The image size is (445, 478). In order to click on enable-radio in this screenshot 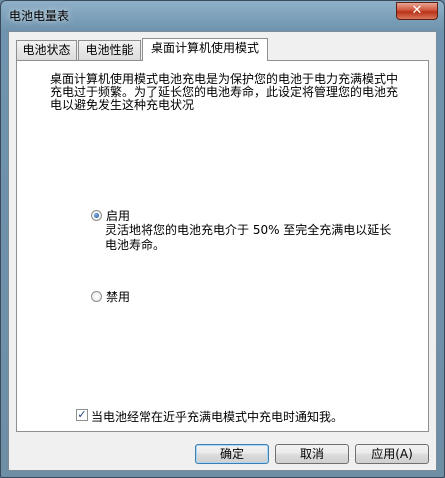, I will do `click(96, 215)`.